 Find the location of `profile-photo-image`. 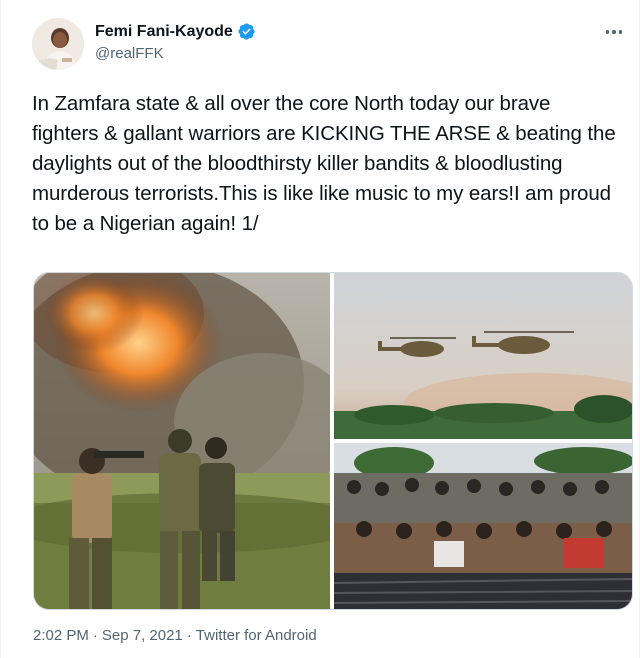

profile-photo-image is located at coordinates (58, 44).